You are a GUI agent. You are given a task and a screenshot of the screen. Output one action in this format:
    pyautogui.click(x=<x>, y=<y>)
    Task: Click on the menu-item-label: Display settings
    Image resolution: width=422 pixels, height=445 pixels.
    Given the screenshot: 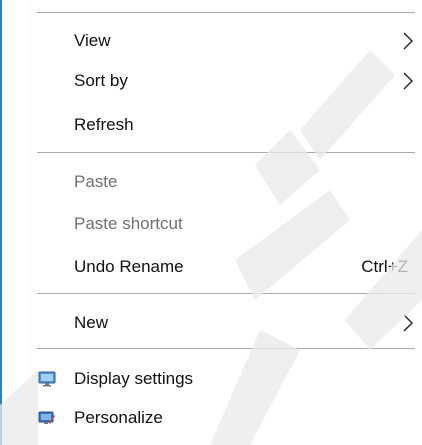 What is the action you would take?
    pyautogui.click(x=134, y=378)
    